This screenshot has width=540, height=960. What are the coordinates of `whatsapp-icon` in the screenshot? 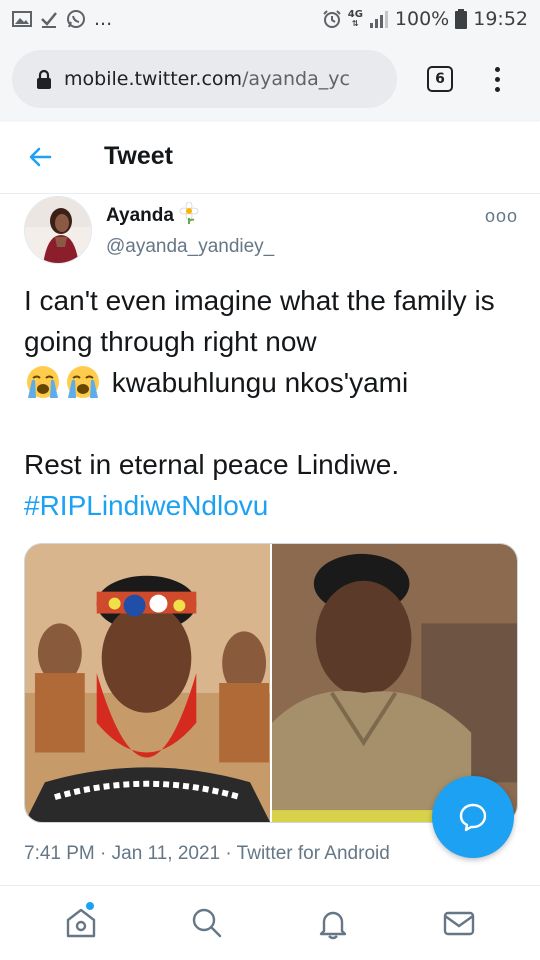 It's located at (76, 19).